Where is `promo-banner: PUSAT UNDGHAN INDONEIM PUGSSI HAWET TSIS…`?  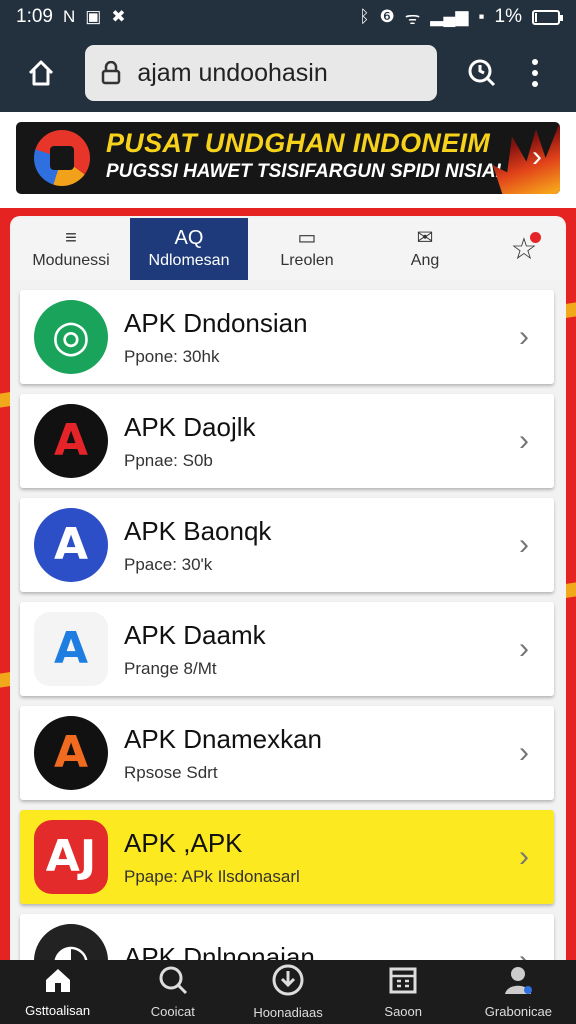
promo-banner: PUSAT UNDGHAN INDONEIM PUGSSI HAWET TSIS… is located at coordinates (288, 158).